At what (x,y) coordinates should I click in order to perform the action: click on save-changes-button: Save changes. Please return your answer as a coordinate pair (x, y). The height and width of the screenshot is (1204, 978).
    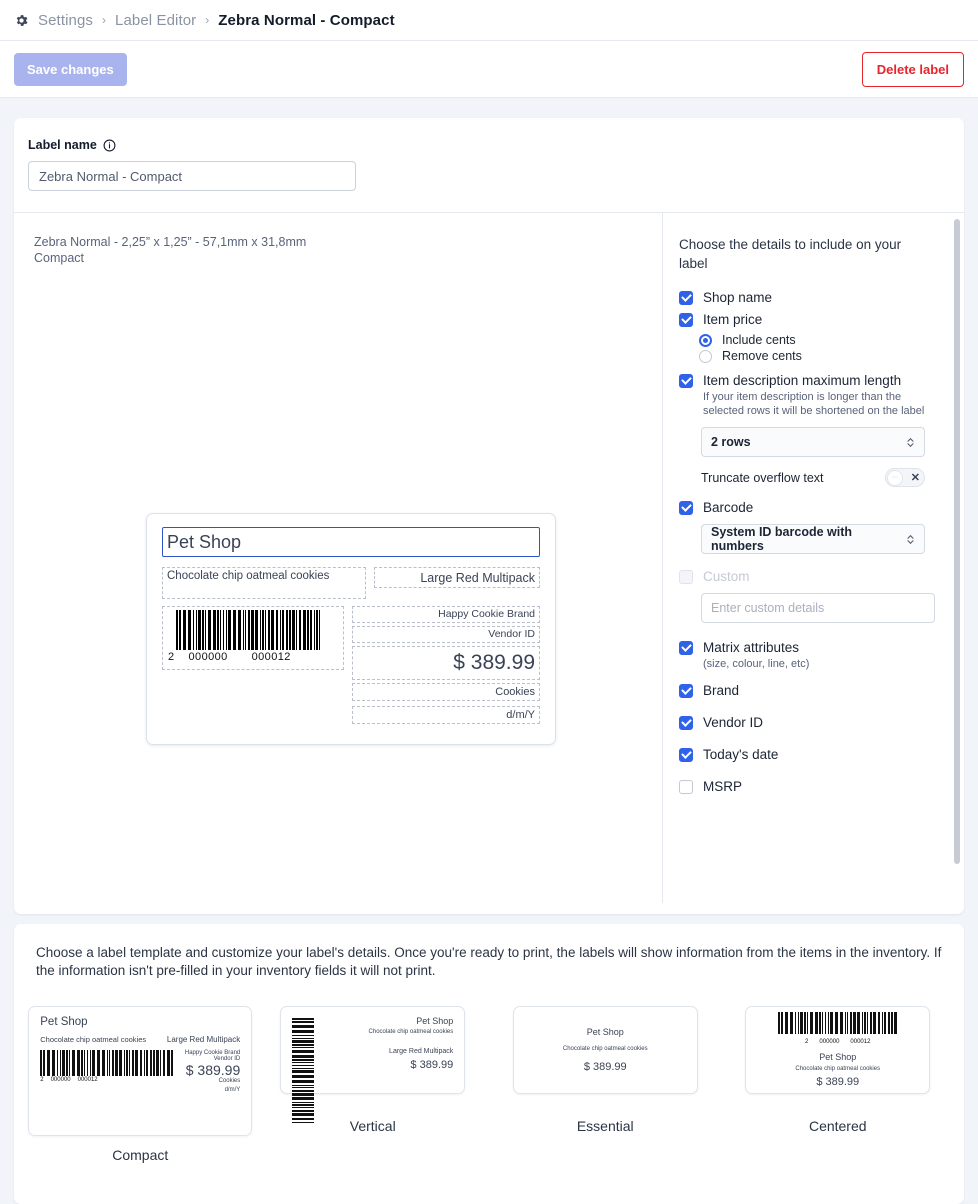
    Looking at the image, I should click on (70, 69).